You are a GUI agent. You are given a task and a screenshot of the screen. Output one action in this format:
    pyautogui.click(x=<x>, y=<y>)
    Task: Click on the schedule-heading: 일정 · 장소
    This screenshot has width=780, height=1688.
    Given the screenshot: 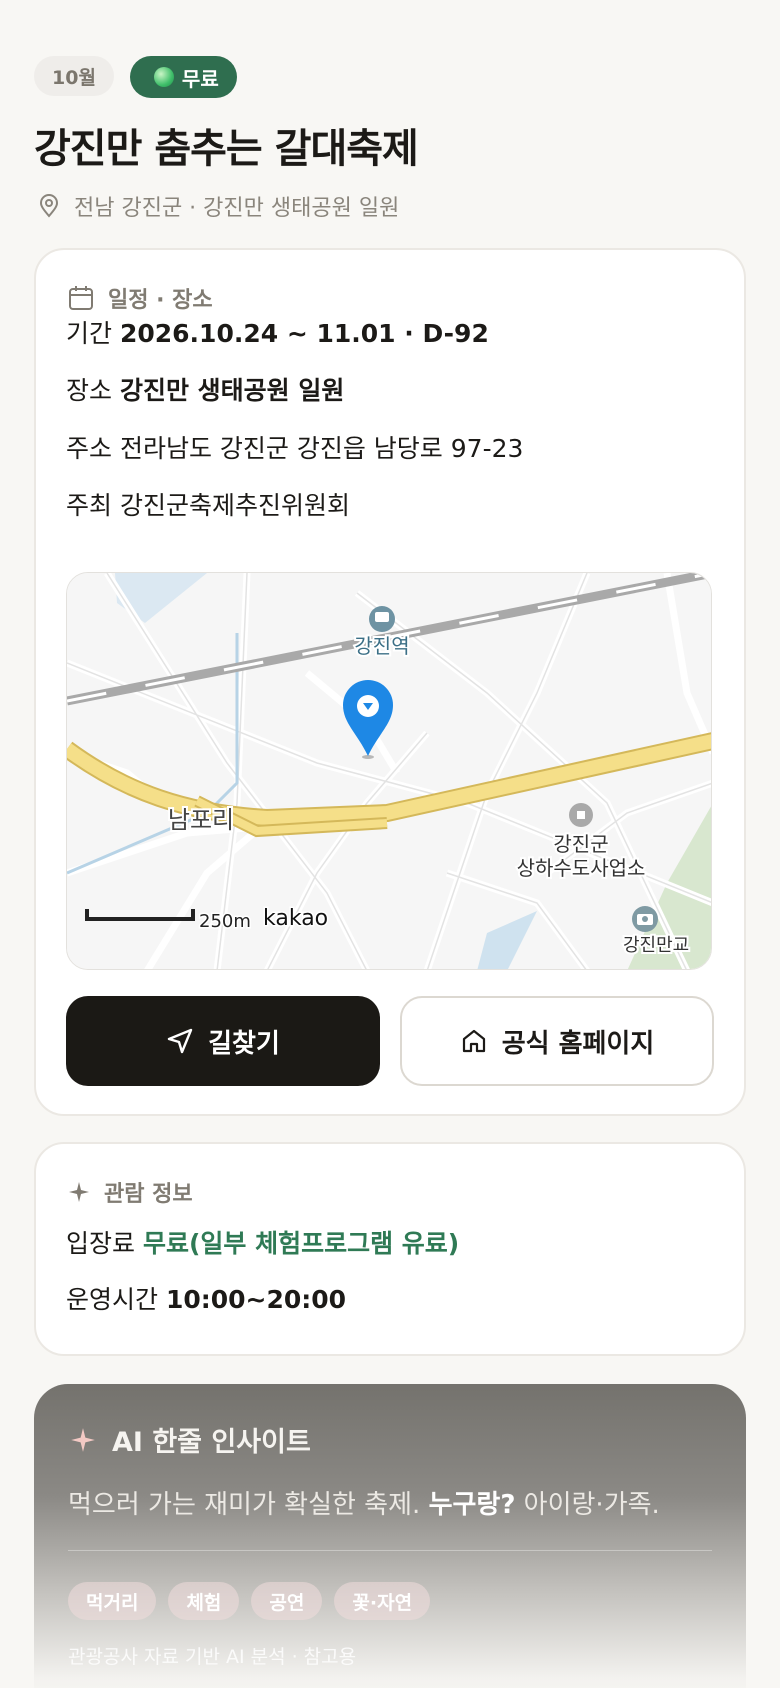 What is the action you would take?
    pyautogui.click(x=140, y=298)
    